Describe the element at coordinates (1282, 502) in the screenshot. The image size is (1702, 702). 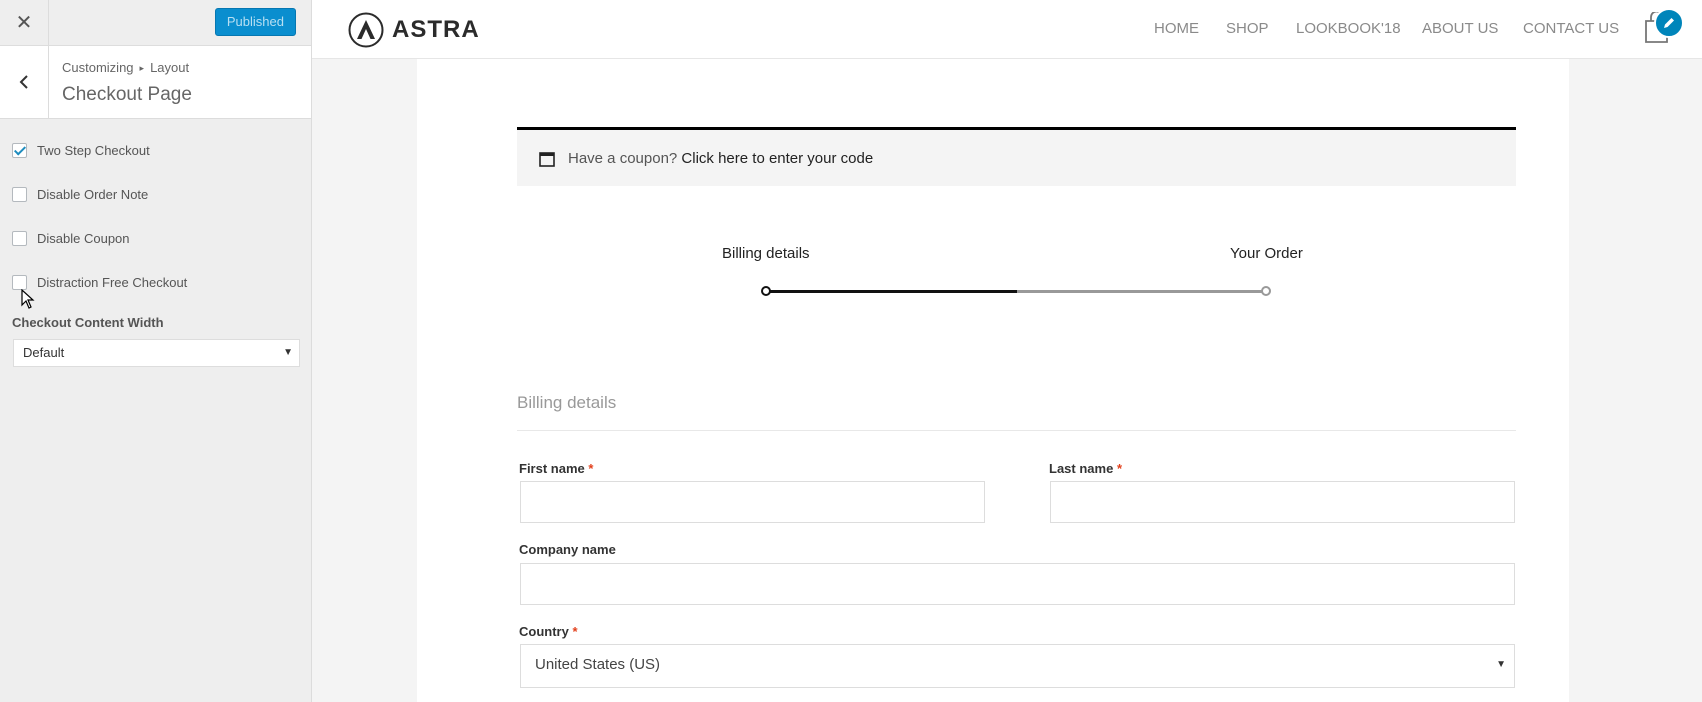
I see `last-name-input` at that location.